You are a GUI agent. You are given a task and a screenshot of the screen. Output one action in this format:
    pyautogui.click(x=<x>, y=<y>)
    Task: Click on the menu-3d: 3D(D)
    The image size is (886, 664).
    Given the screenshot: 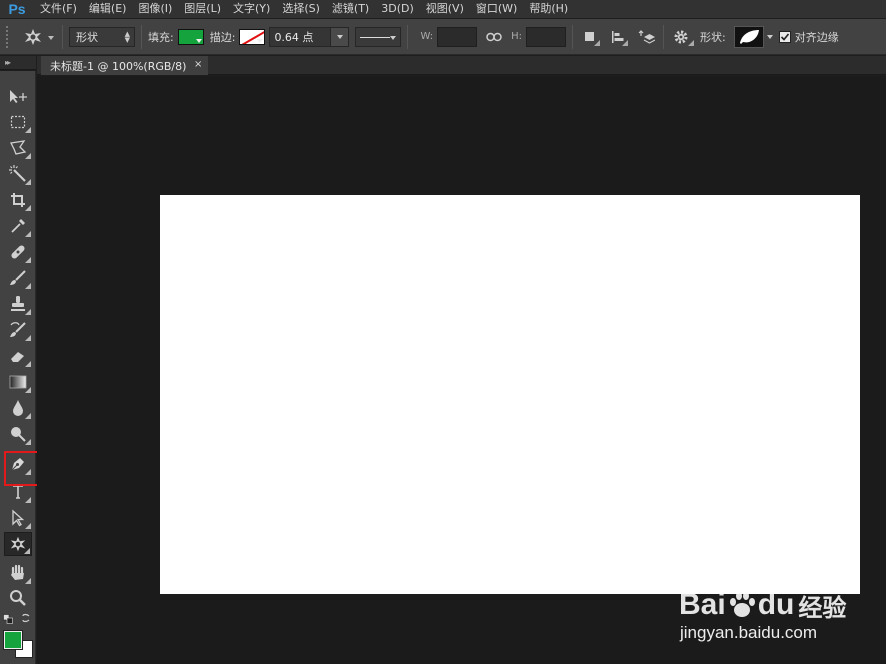 What is the action you would take?
    pyautogui.click(x=397, y=9)
    